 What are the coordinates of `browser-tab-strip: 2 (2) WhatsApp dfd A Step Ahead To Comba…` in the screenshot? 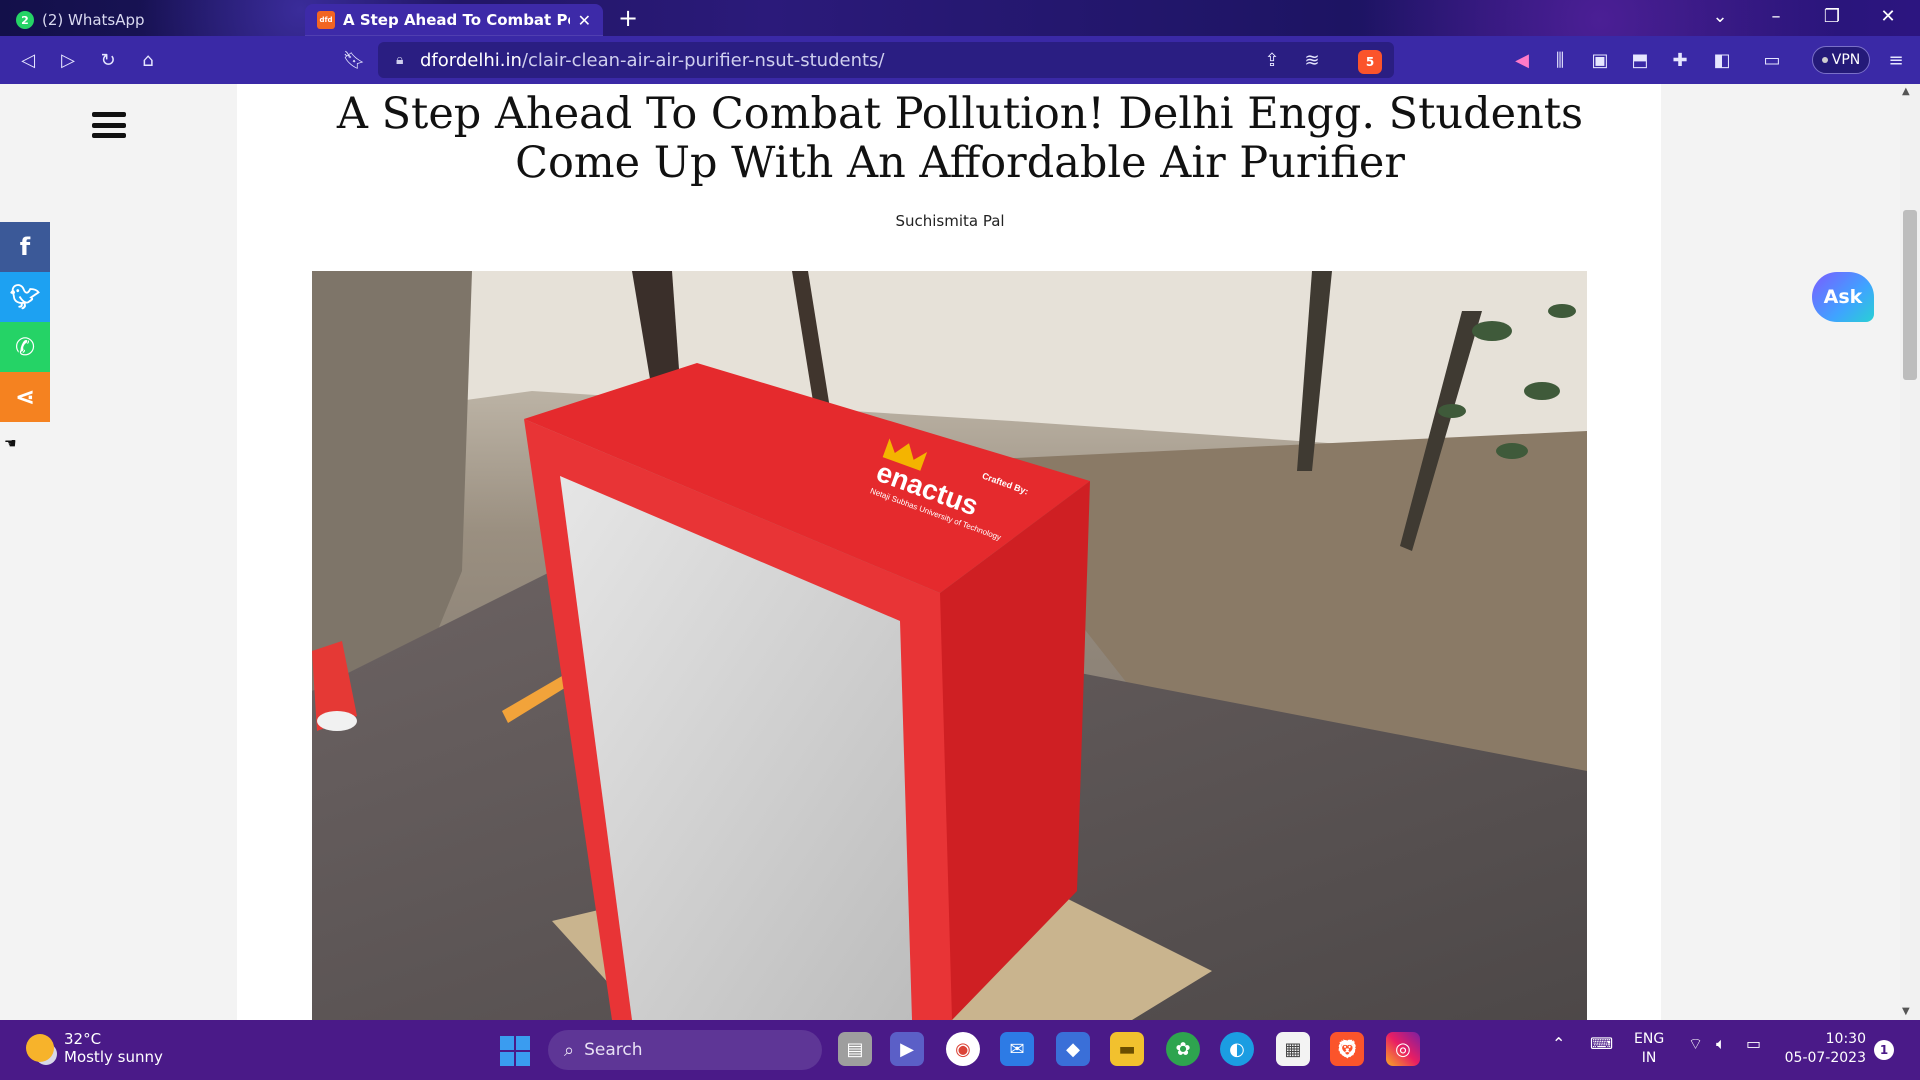 It's located at (960, 18).